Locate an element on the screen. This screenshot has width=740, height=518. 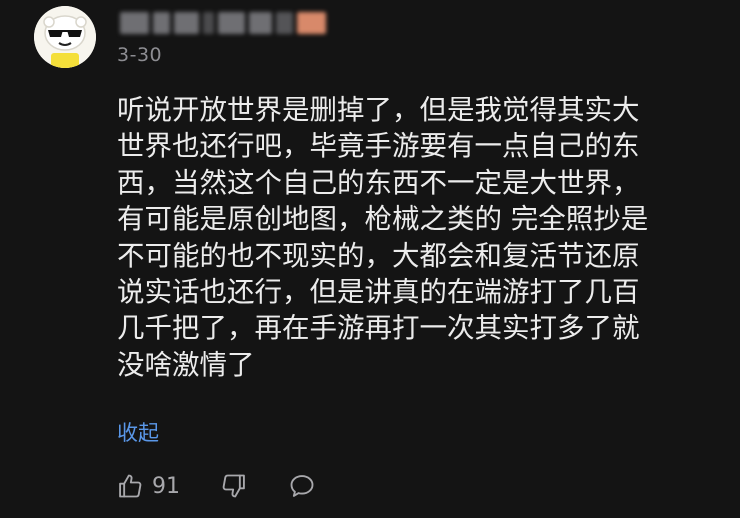
reply-button is located at coordinates (302, 486).